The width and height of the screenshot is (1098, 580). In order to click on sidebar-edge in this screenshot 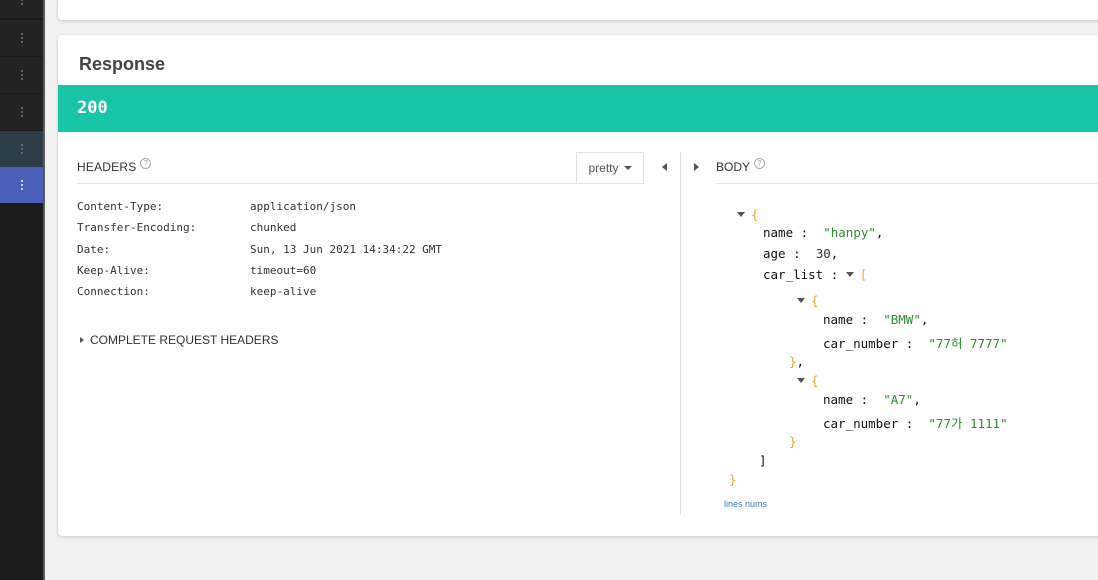, I will do `click(44, 290)`.